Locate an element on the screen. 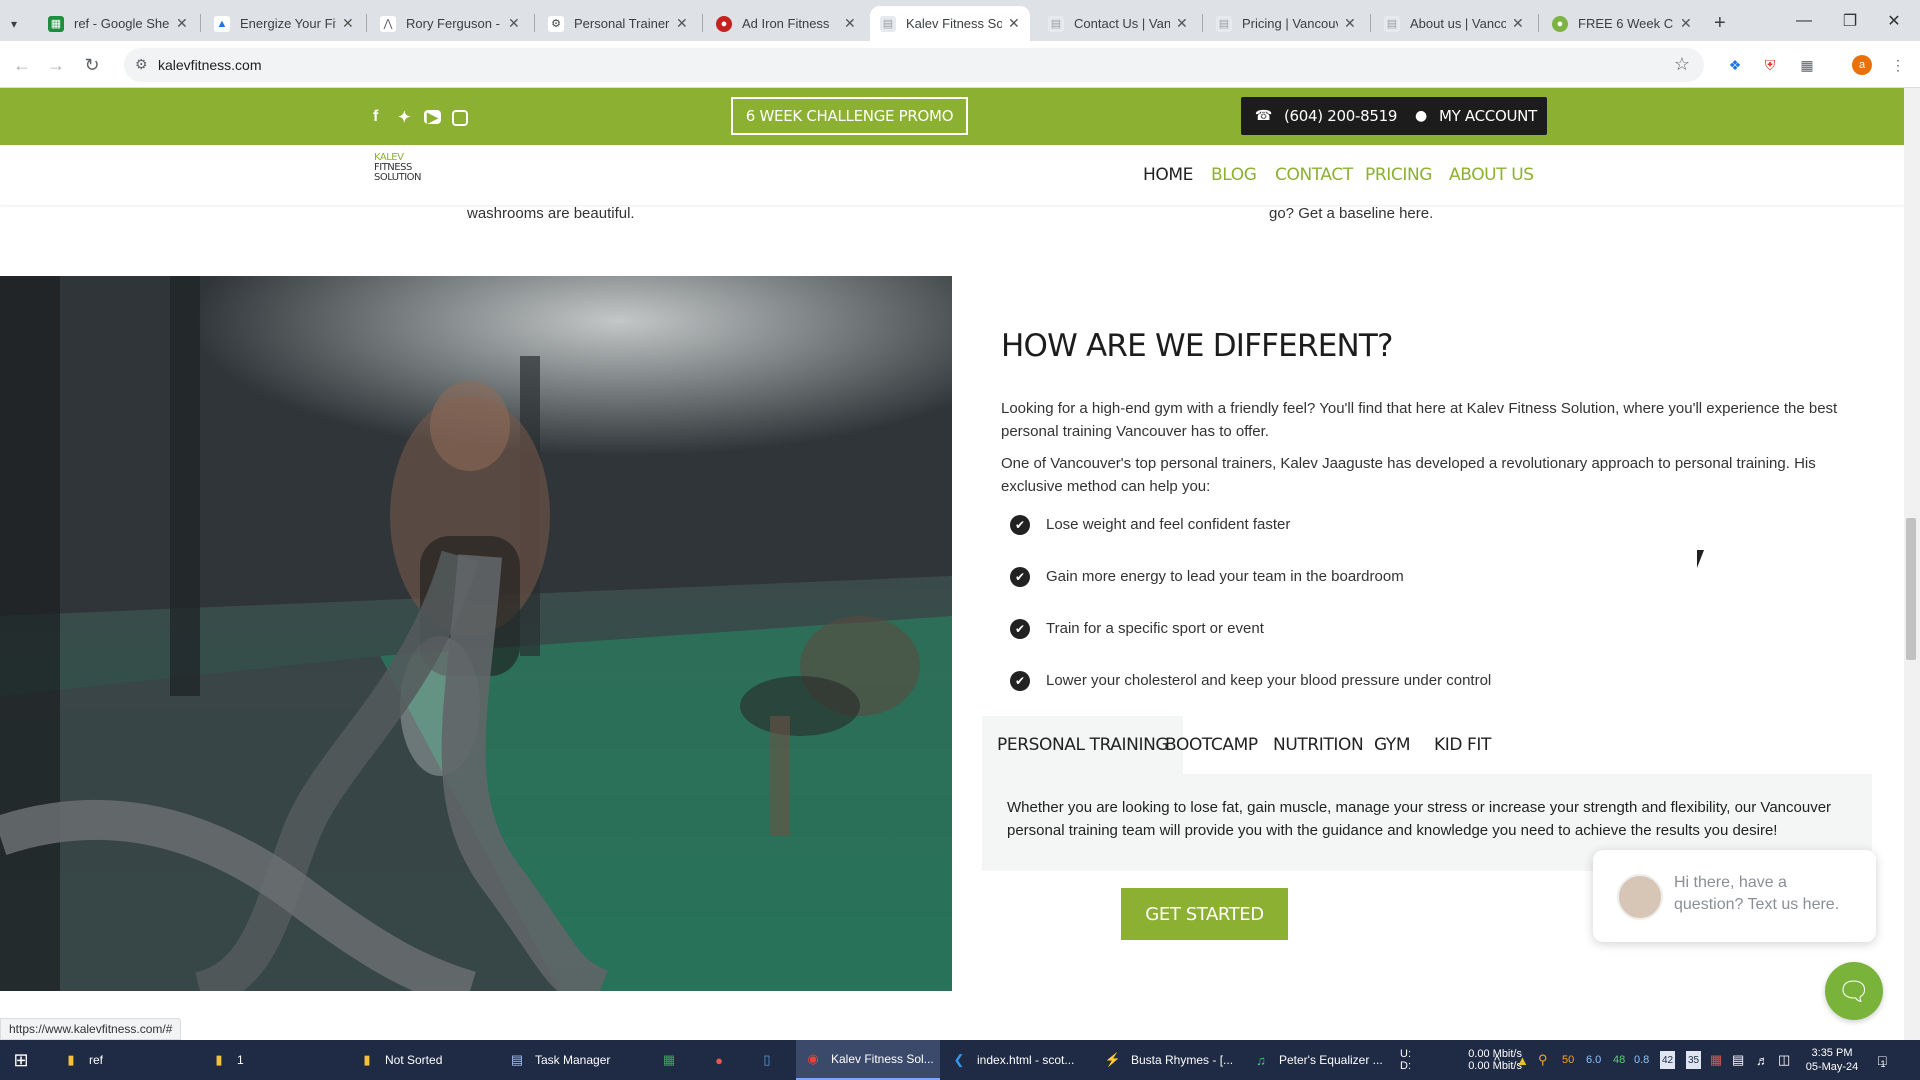 The image size is (1920, 1080). taskbar-app: ▦ is located at coordinates (673, 1060).